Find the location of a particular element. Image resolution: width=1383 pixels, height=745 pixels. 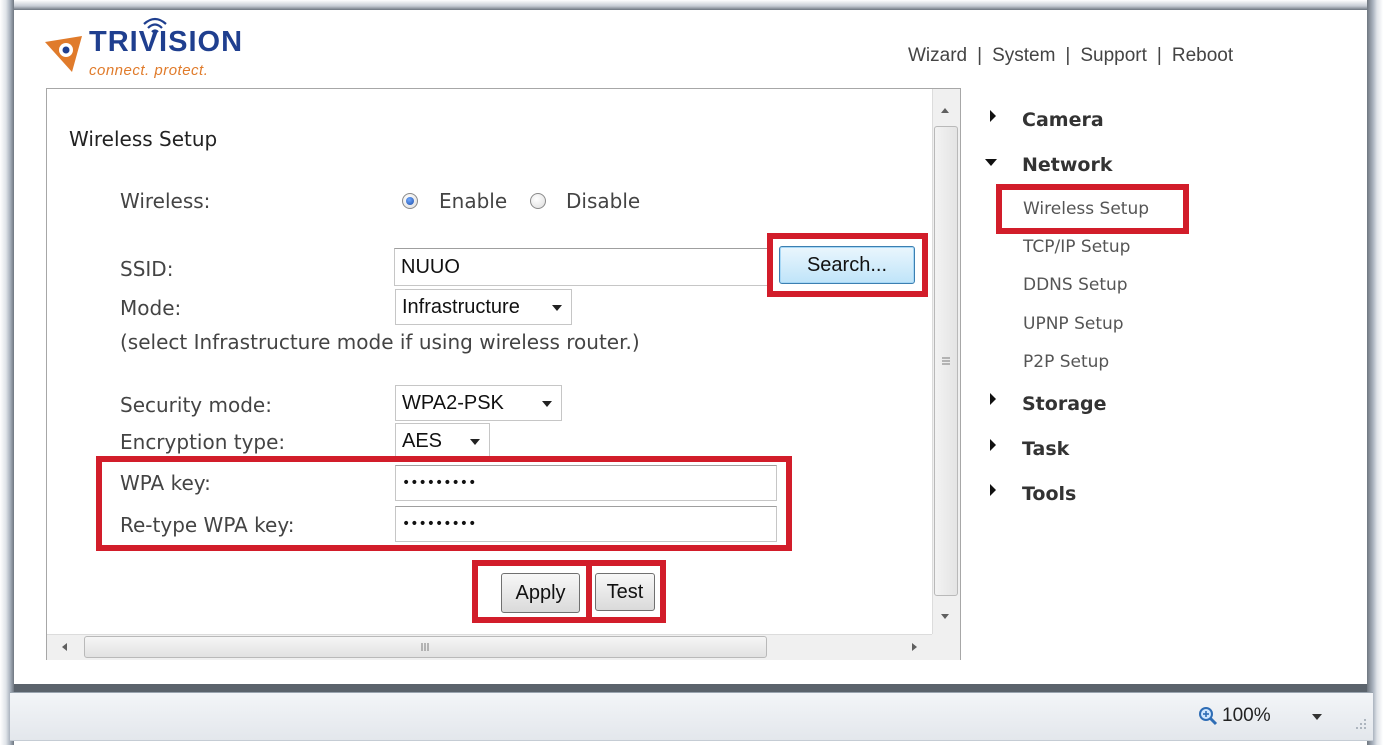

security-mode-label: Security mode: is located at coordinates (196, 405).